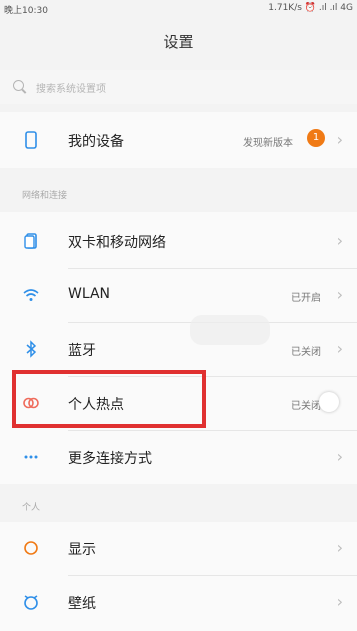 This screenshot has width=357, height=631. I want to click on bluetooth-icon, so click(31, 349).